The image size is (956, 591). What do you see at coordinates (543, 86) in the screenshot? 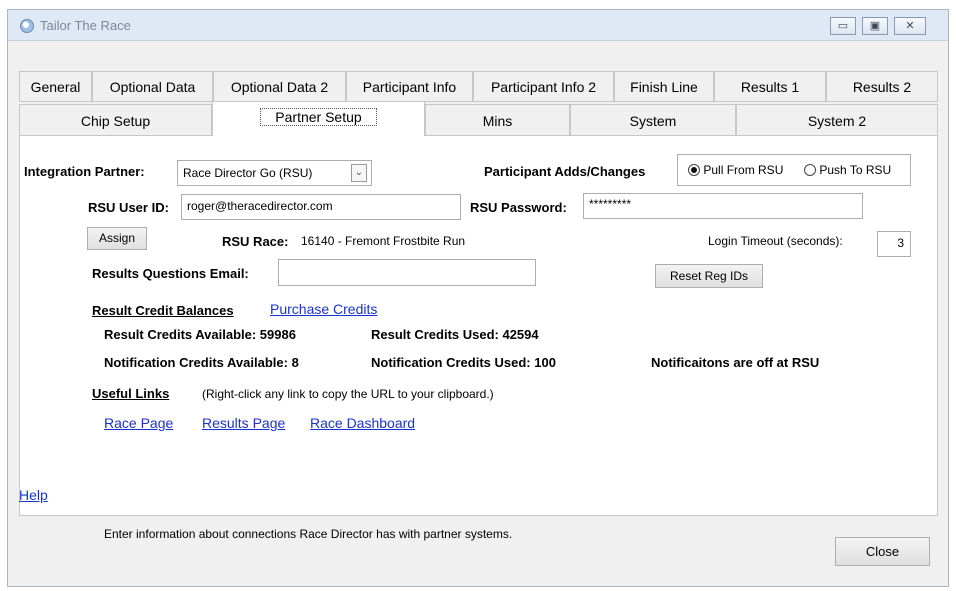
I see `tab-participant-info-2: Participant Info 2` at bounding box center [543, 86].